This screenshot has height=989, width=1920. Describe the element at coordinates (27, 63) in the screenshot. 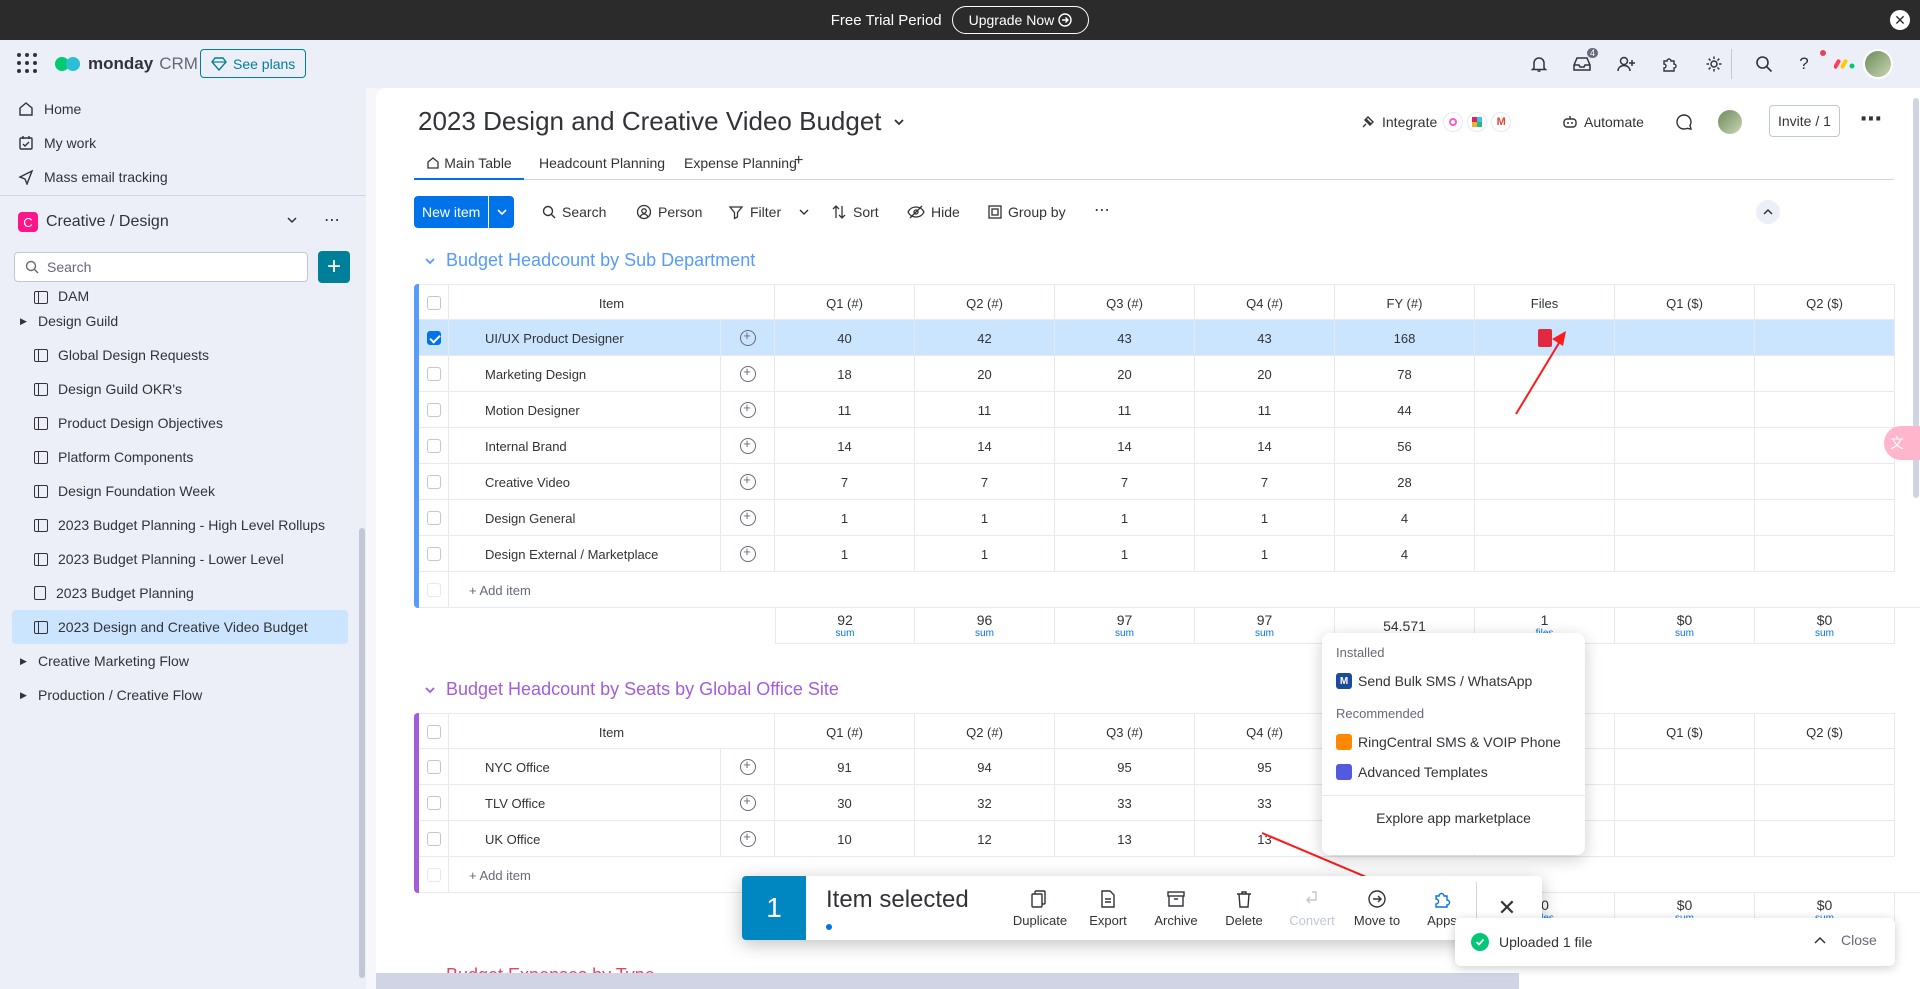

I see `app-grid-icon` at that location.